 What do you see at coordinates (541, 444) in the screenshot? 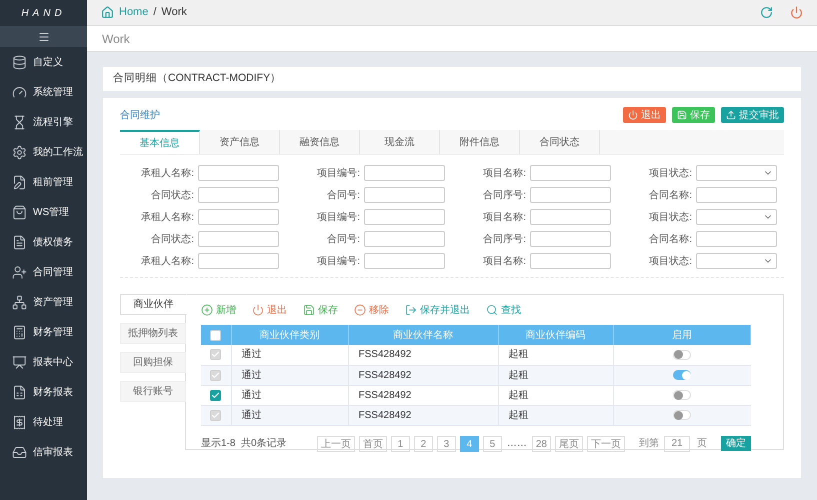
I see `page-button: 28` at bounding box center [541, 444].